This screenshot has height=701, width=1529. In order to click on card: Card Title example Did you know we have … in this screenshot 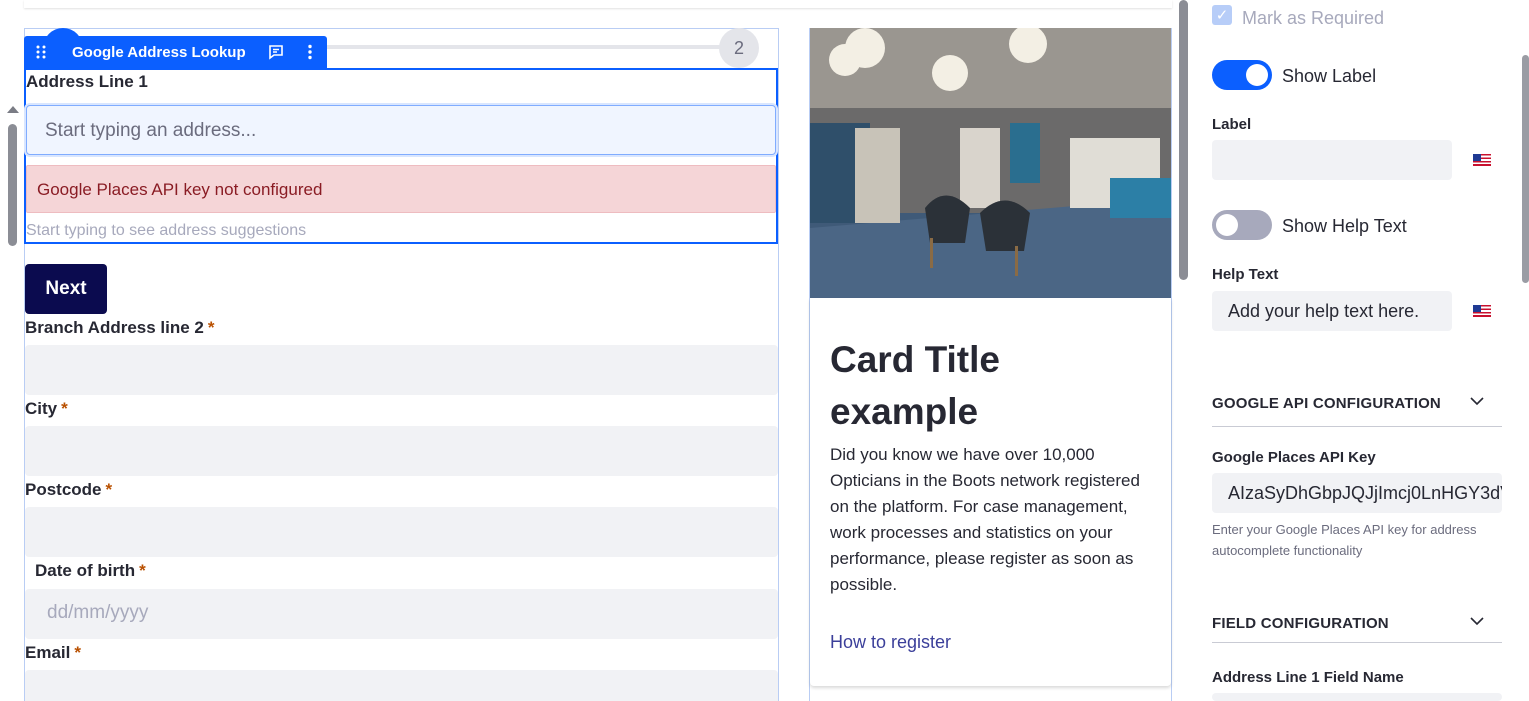, I will do `click(990, 492)`.